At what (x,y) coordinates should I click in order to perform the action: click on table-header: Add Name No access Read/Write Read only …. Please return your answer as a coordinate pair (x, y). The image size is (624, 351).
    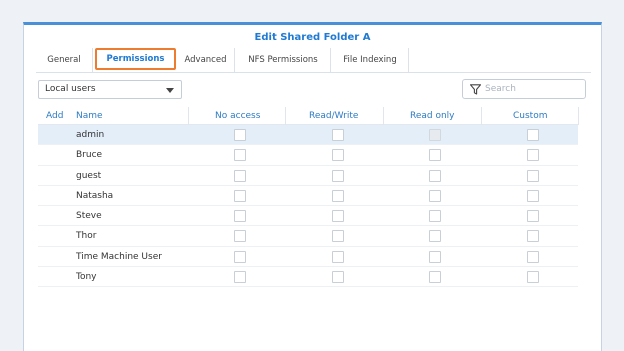
    Looking at the image, I should click on (308, 116).